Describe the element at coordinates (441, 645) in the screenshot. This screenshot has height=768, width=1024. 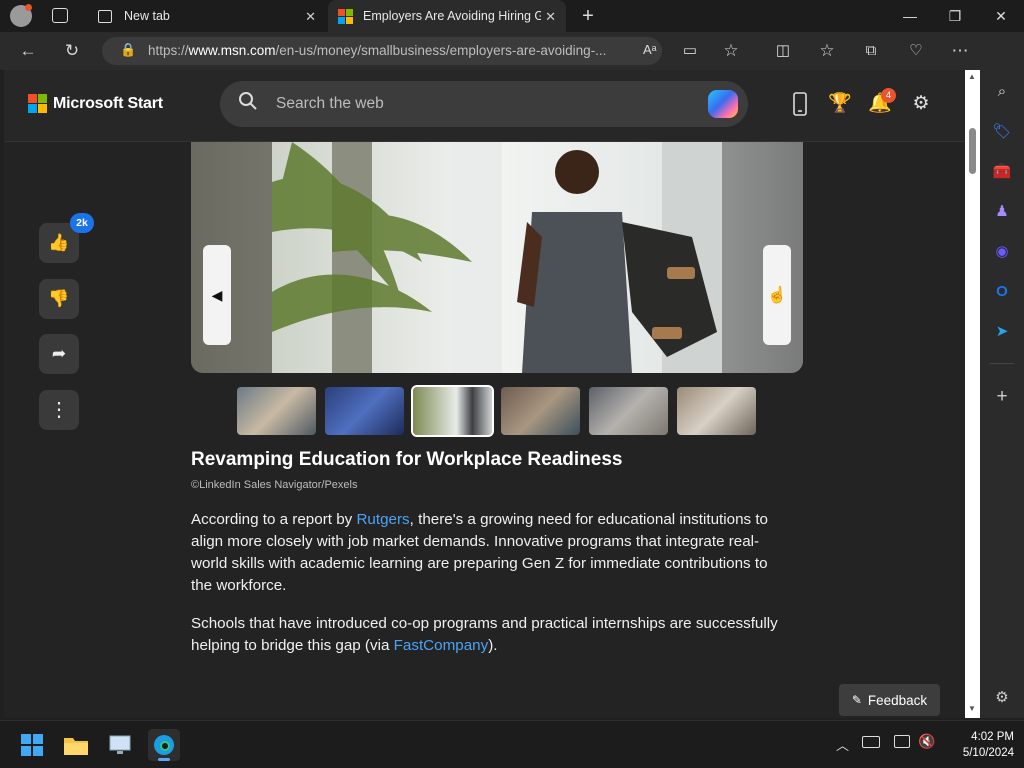
I see `fastcompany-link: FastCompany` at that location.